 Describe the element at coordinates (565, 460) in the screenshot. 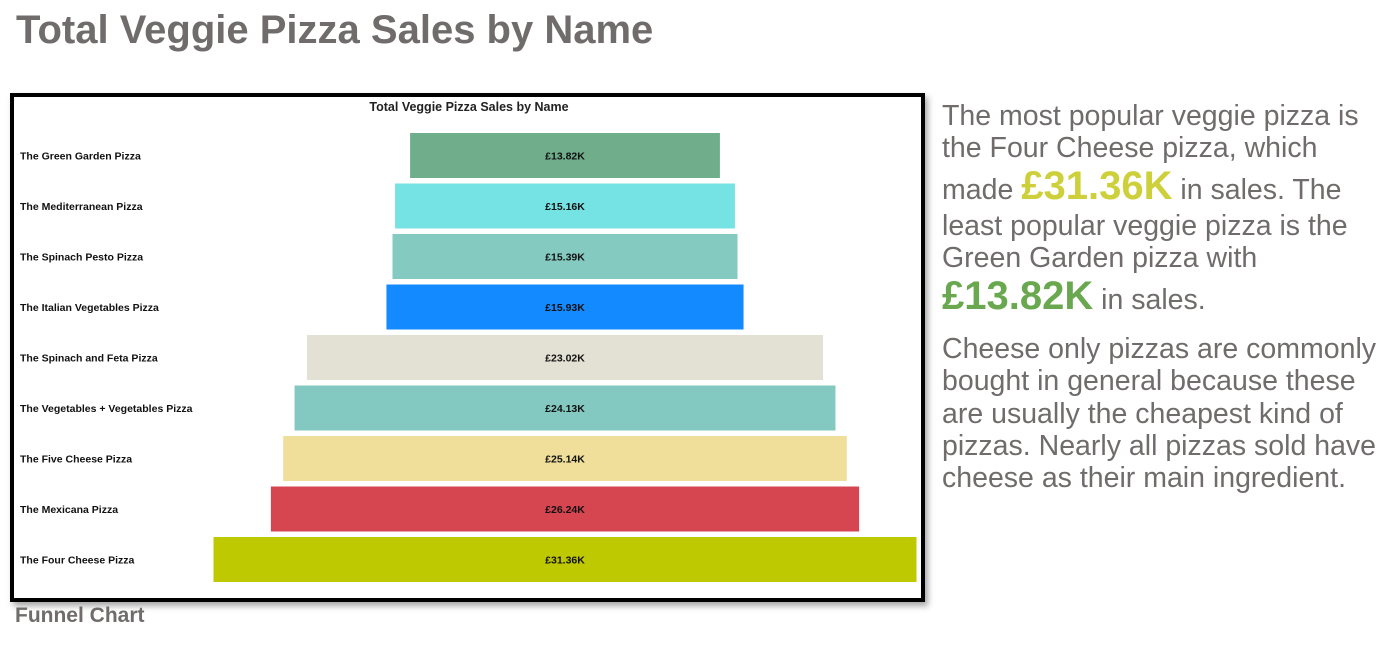

I see `value-label: £25.14K` at that location.